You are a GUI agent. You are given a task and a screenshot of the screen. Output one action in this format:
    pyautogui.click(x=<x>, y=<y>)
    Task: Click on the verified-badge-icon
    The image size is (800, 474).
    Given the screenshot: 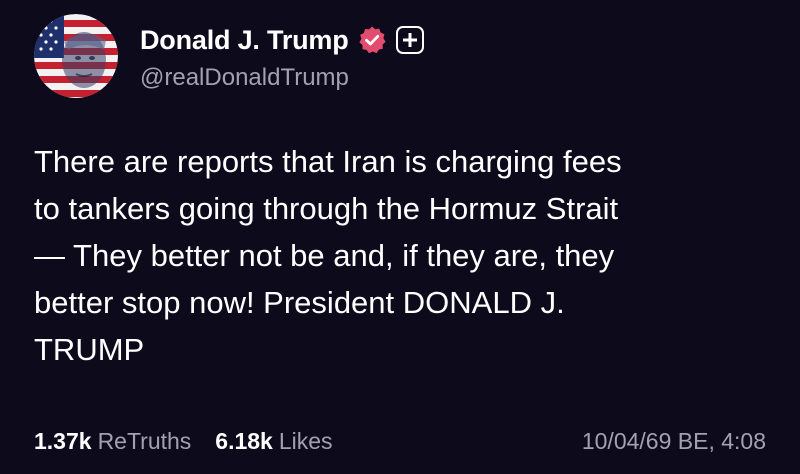 What is the action you would take?
    pyautogui.click(x=372, y=40)
    